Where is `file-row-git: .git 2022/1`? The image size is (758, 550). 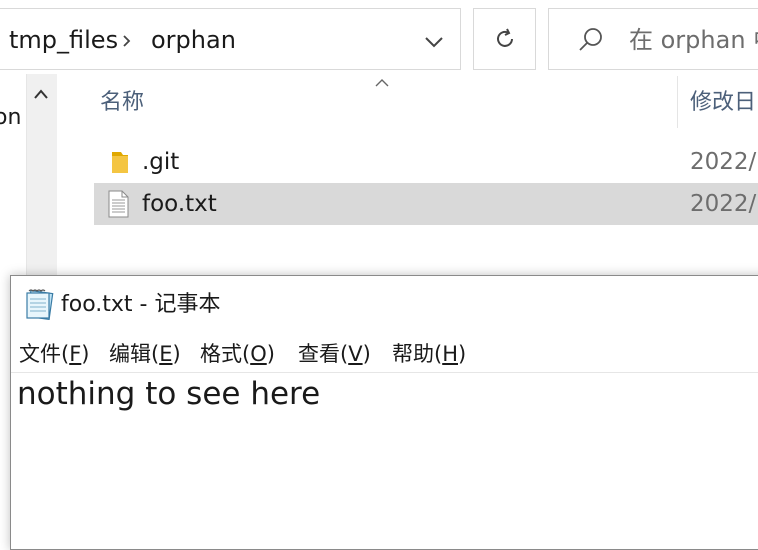 file-row-git: .git 2022/1 is located at coordinates (426, 162).